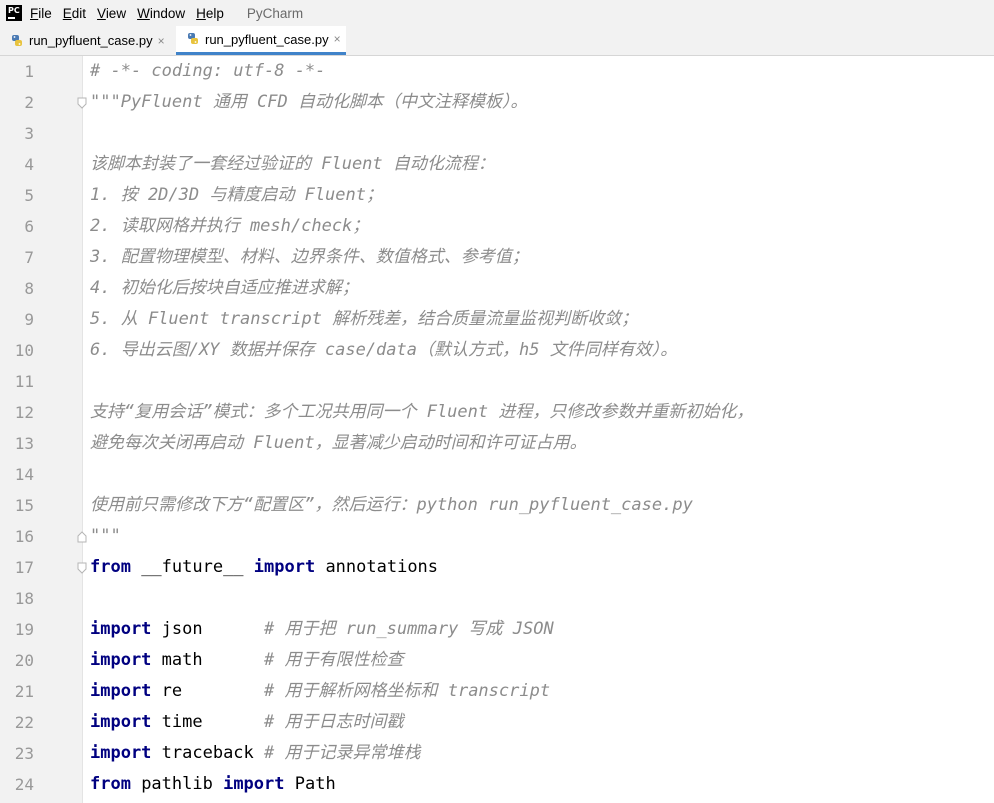  I want to click on identifier-token: traceback, so click(208, 753).